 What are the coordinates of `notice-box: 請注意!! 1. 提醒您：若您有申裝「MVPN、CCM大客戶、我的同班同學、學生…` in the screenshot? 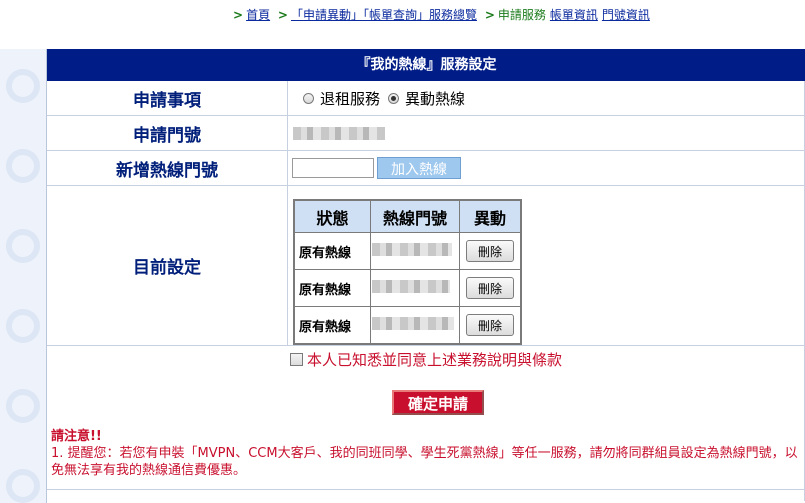 It's located at (426, 453).